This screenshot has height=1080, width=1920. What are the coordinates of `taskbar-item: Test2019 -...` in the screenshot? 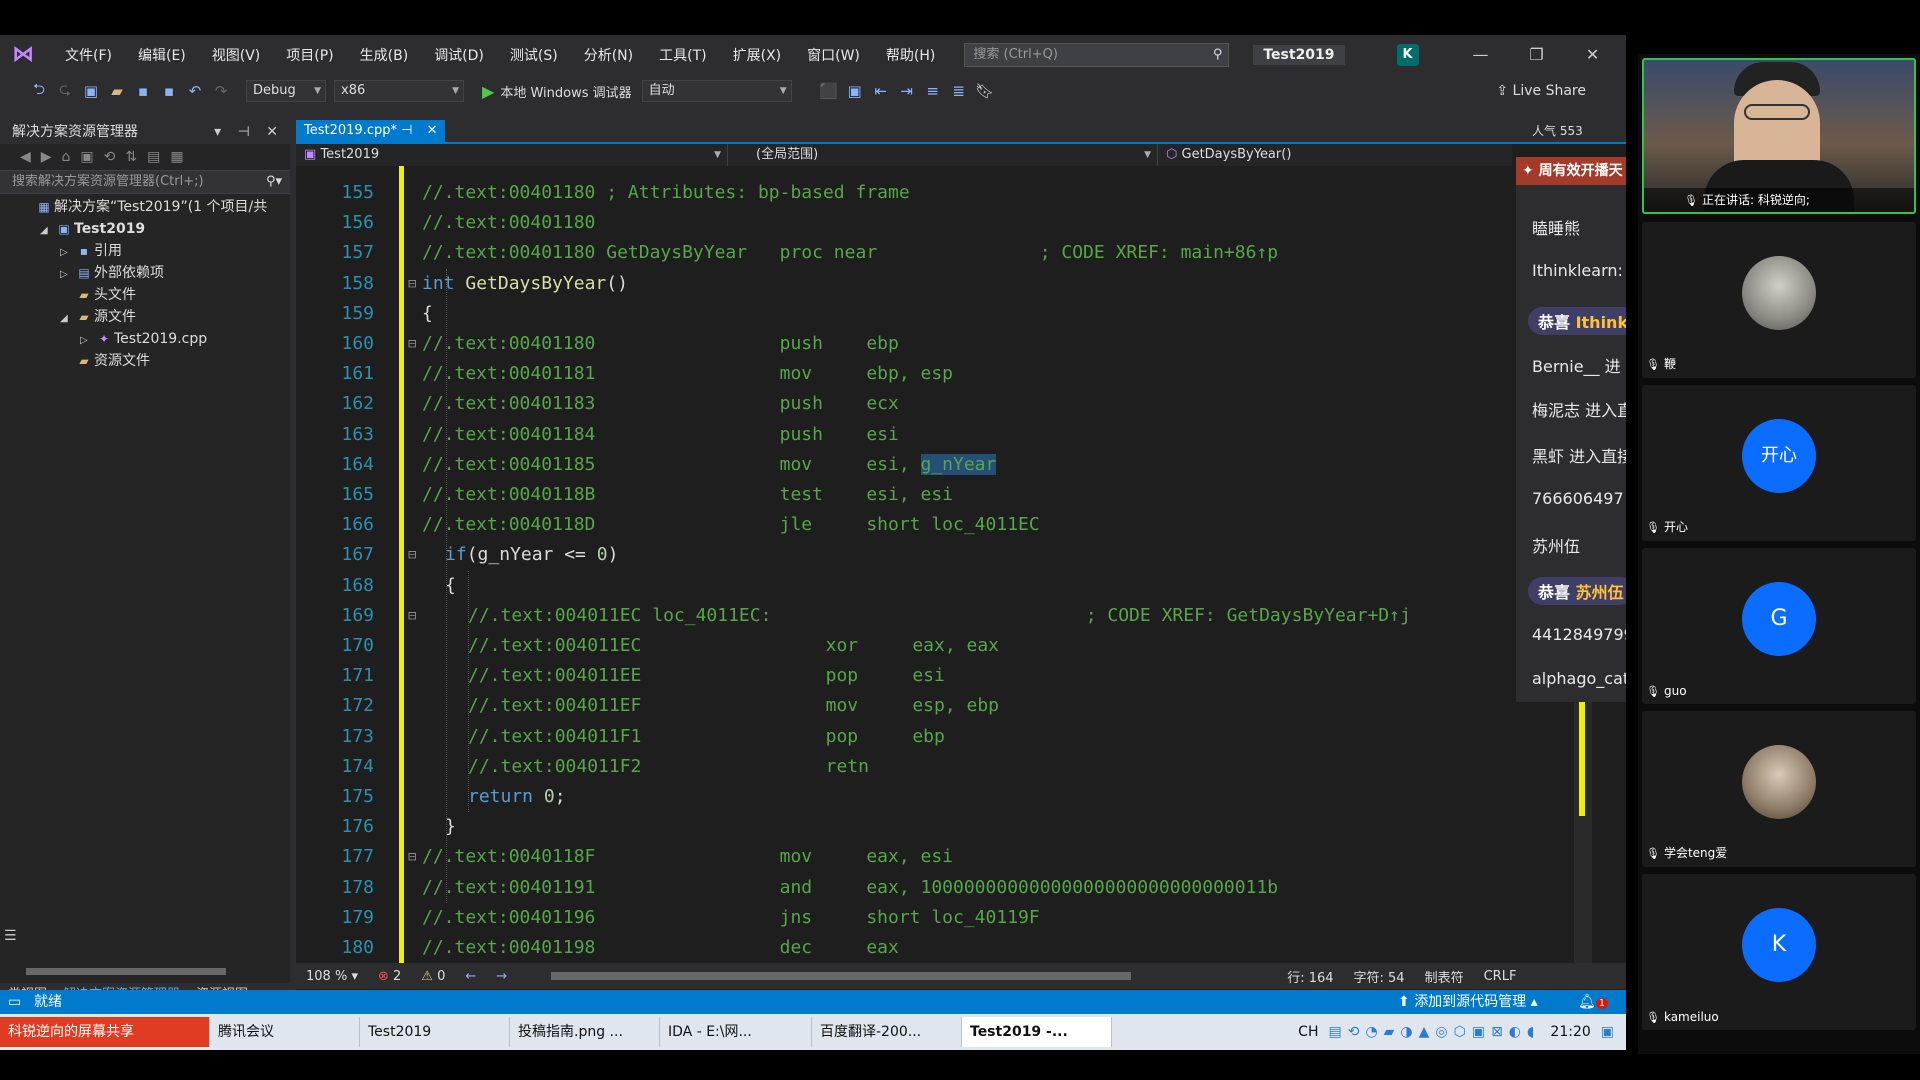 It's located at (1037, 1032).